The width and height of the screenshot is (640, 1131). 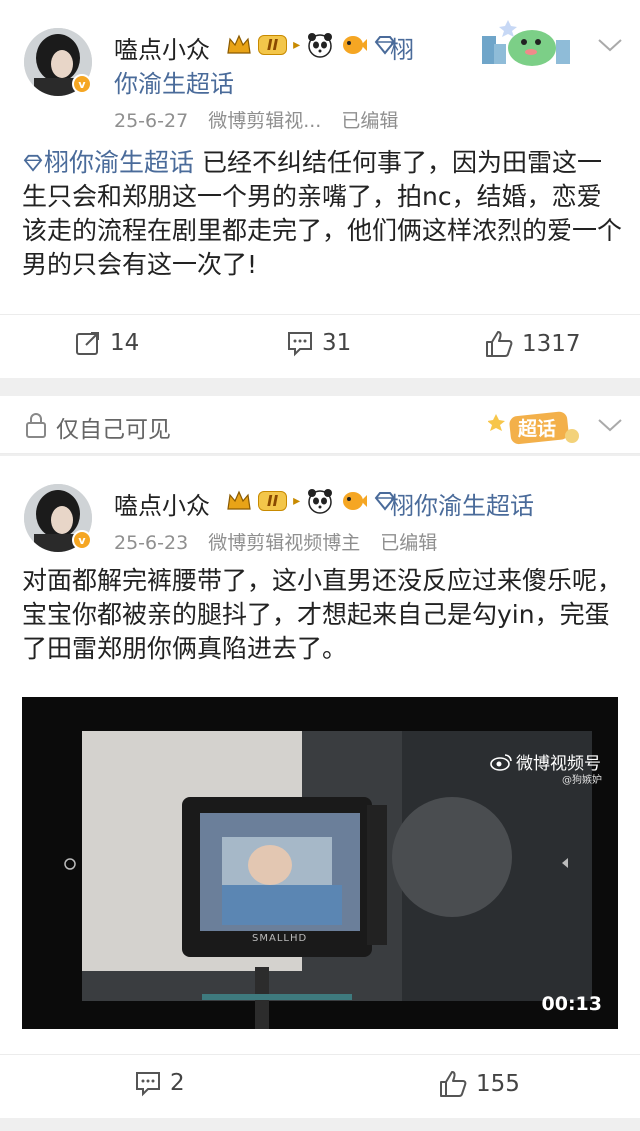 I want to click on post-date: 25-6-23, so click(x=151, y=543).